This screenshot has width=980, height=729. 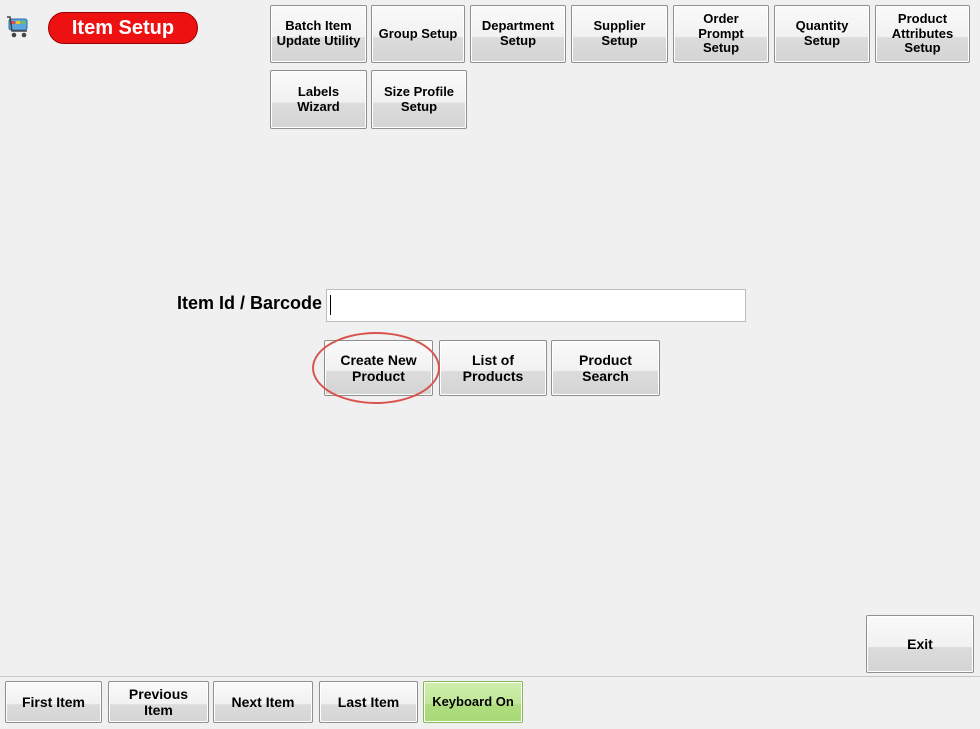 What do you see at coordinates (419, 99) in the screenshot?
I see `size-profile-setup-button: Size Profile Setup` at bounding box center [419, 99].